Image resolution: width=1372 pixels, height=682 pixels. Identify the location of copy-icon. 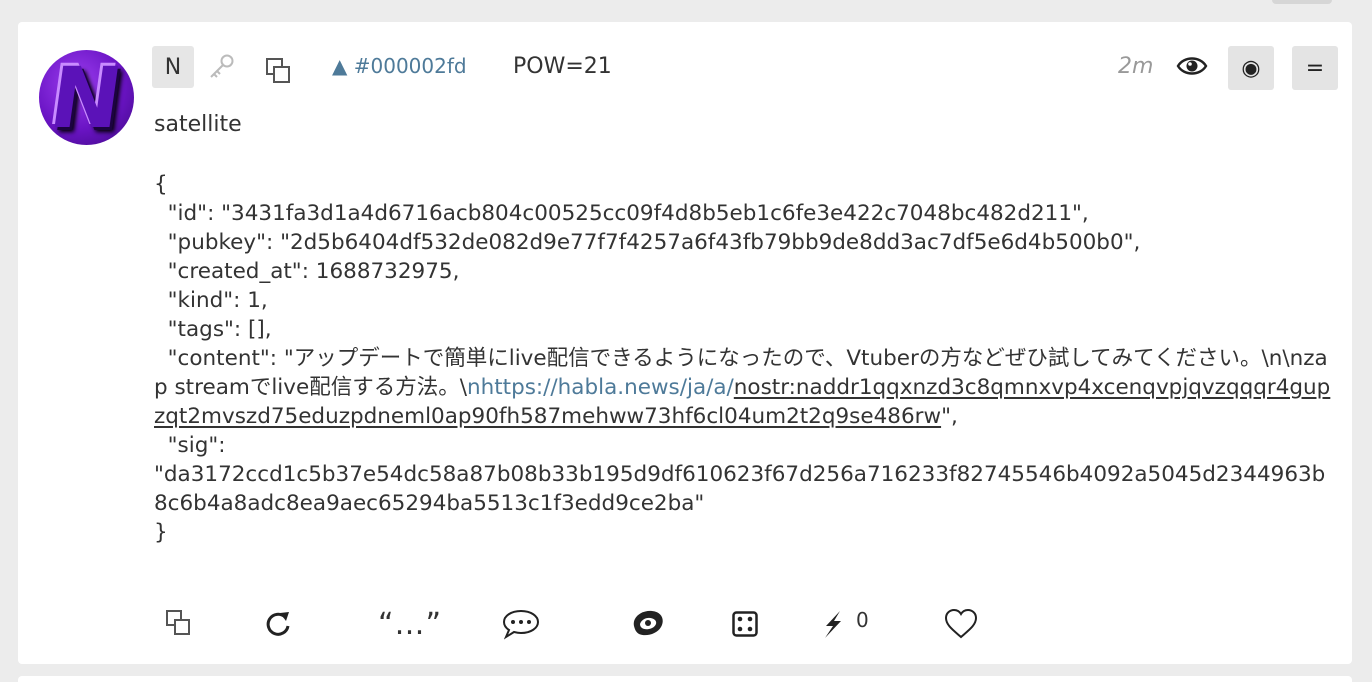
(180, 624).